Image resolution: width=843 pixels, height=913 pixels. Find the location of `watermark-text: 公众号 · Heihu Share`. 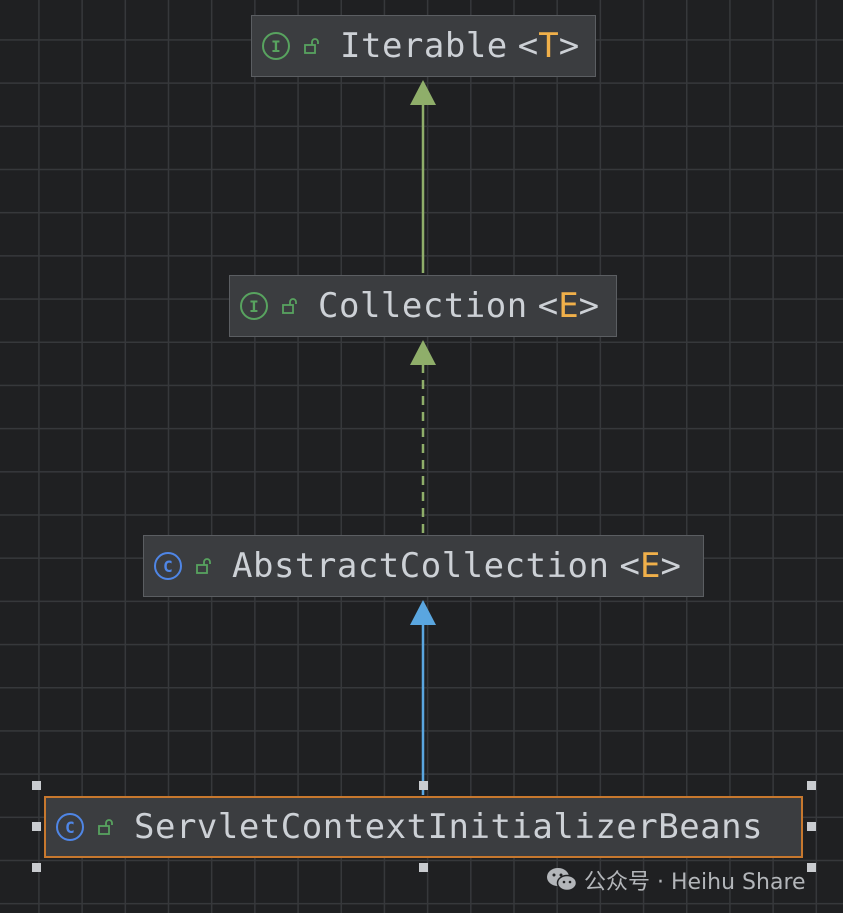

watermark-text: 公众号 · Heihu Share is located at coordinates (695, 882).